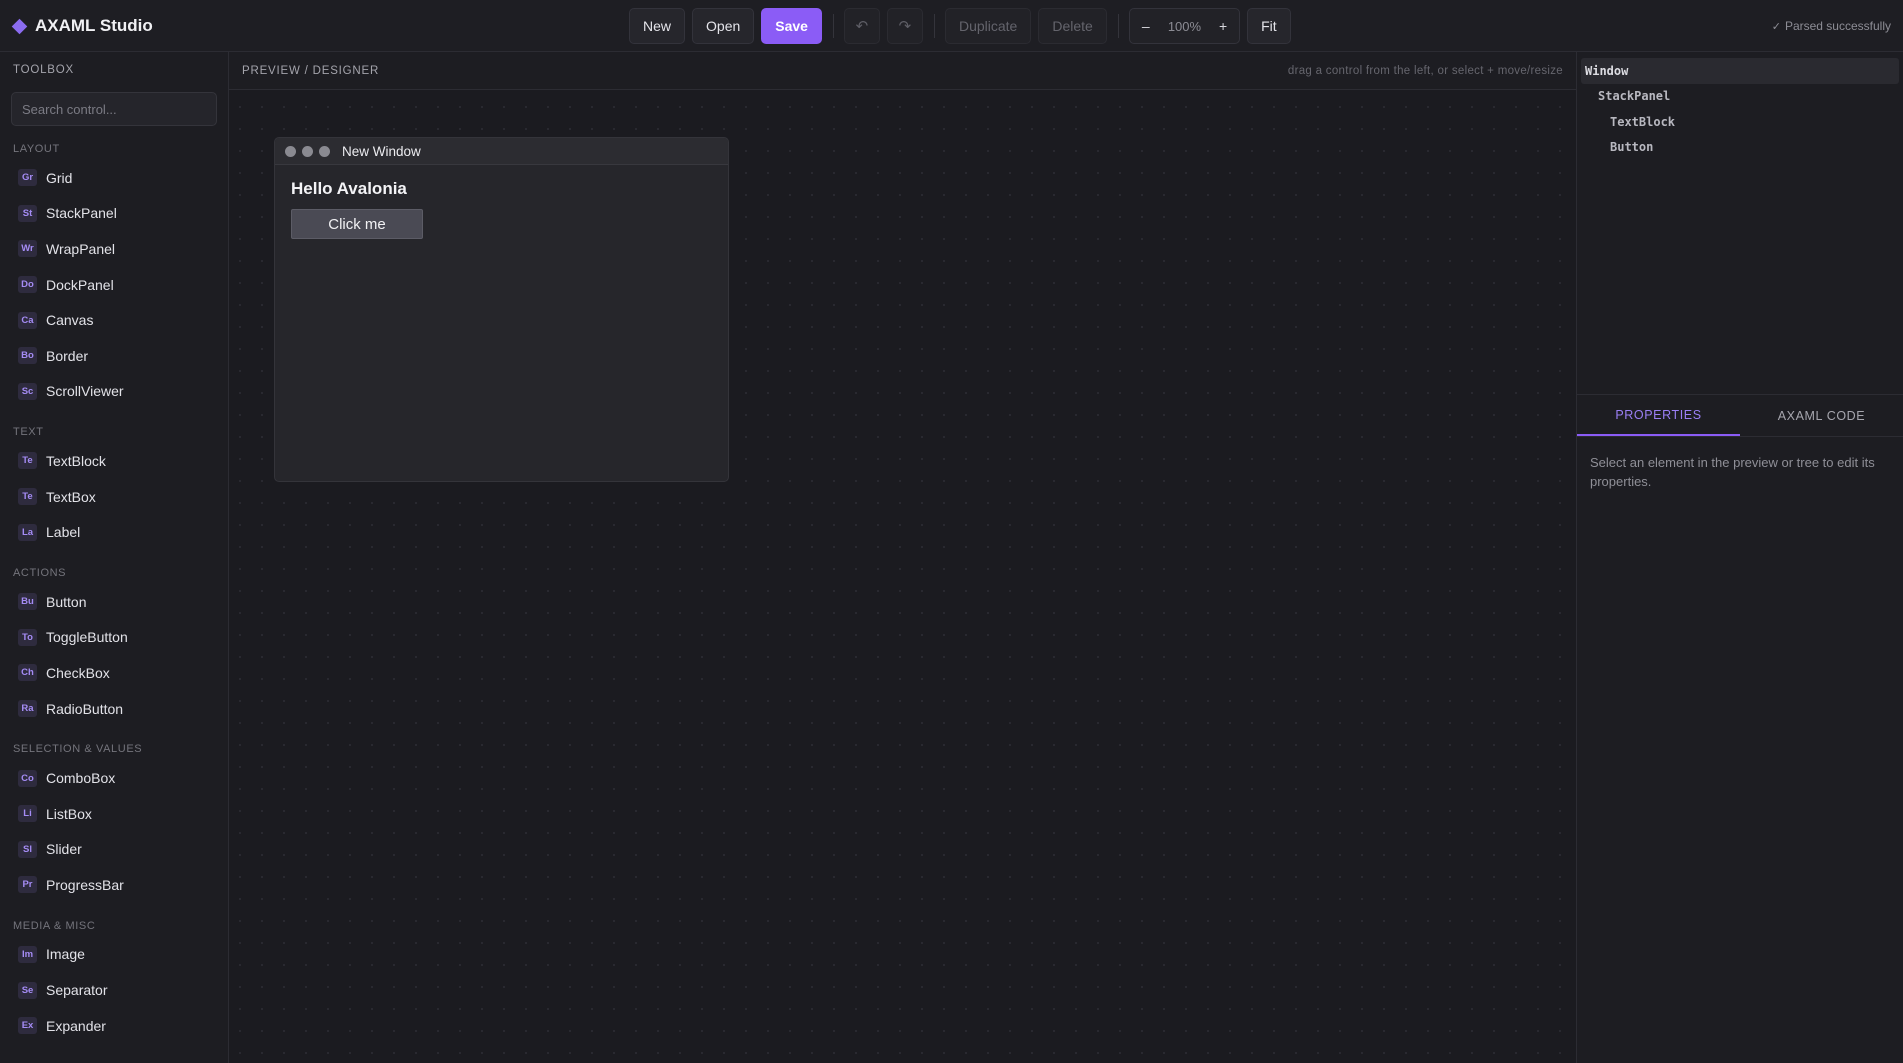  What do you see at coordinates (114, 602) in the screenshot?
I see `toolbox-item-button: Bu Button` at bounding box center [114, 602].